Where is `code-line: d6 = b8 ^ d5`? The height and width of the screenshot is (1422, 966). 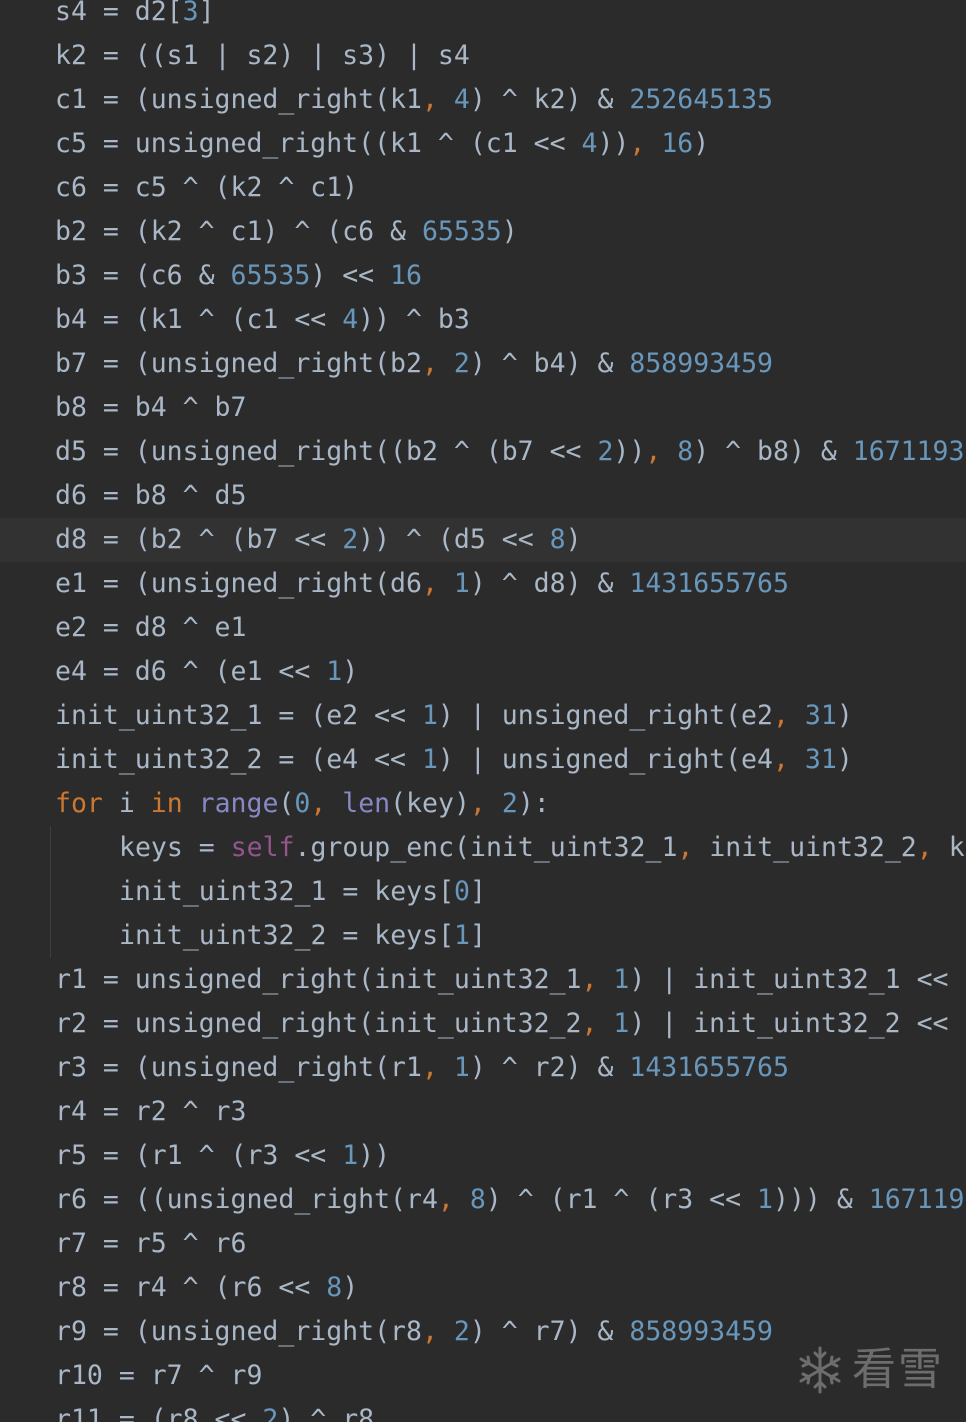
code-line: d6 = b8 ^ d5 is located at coordinates (483, 496).